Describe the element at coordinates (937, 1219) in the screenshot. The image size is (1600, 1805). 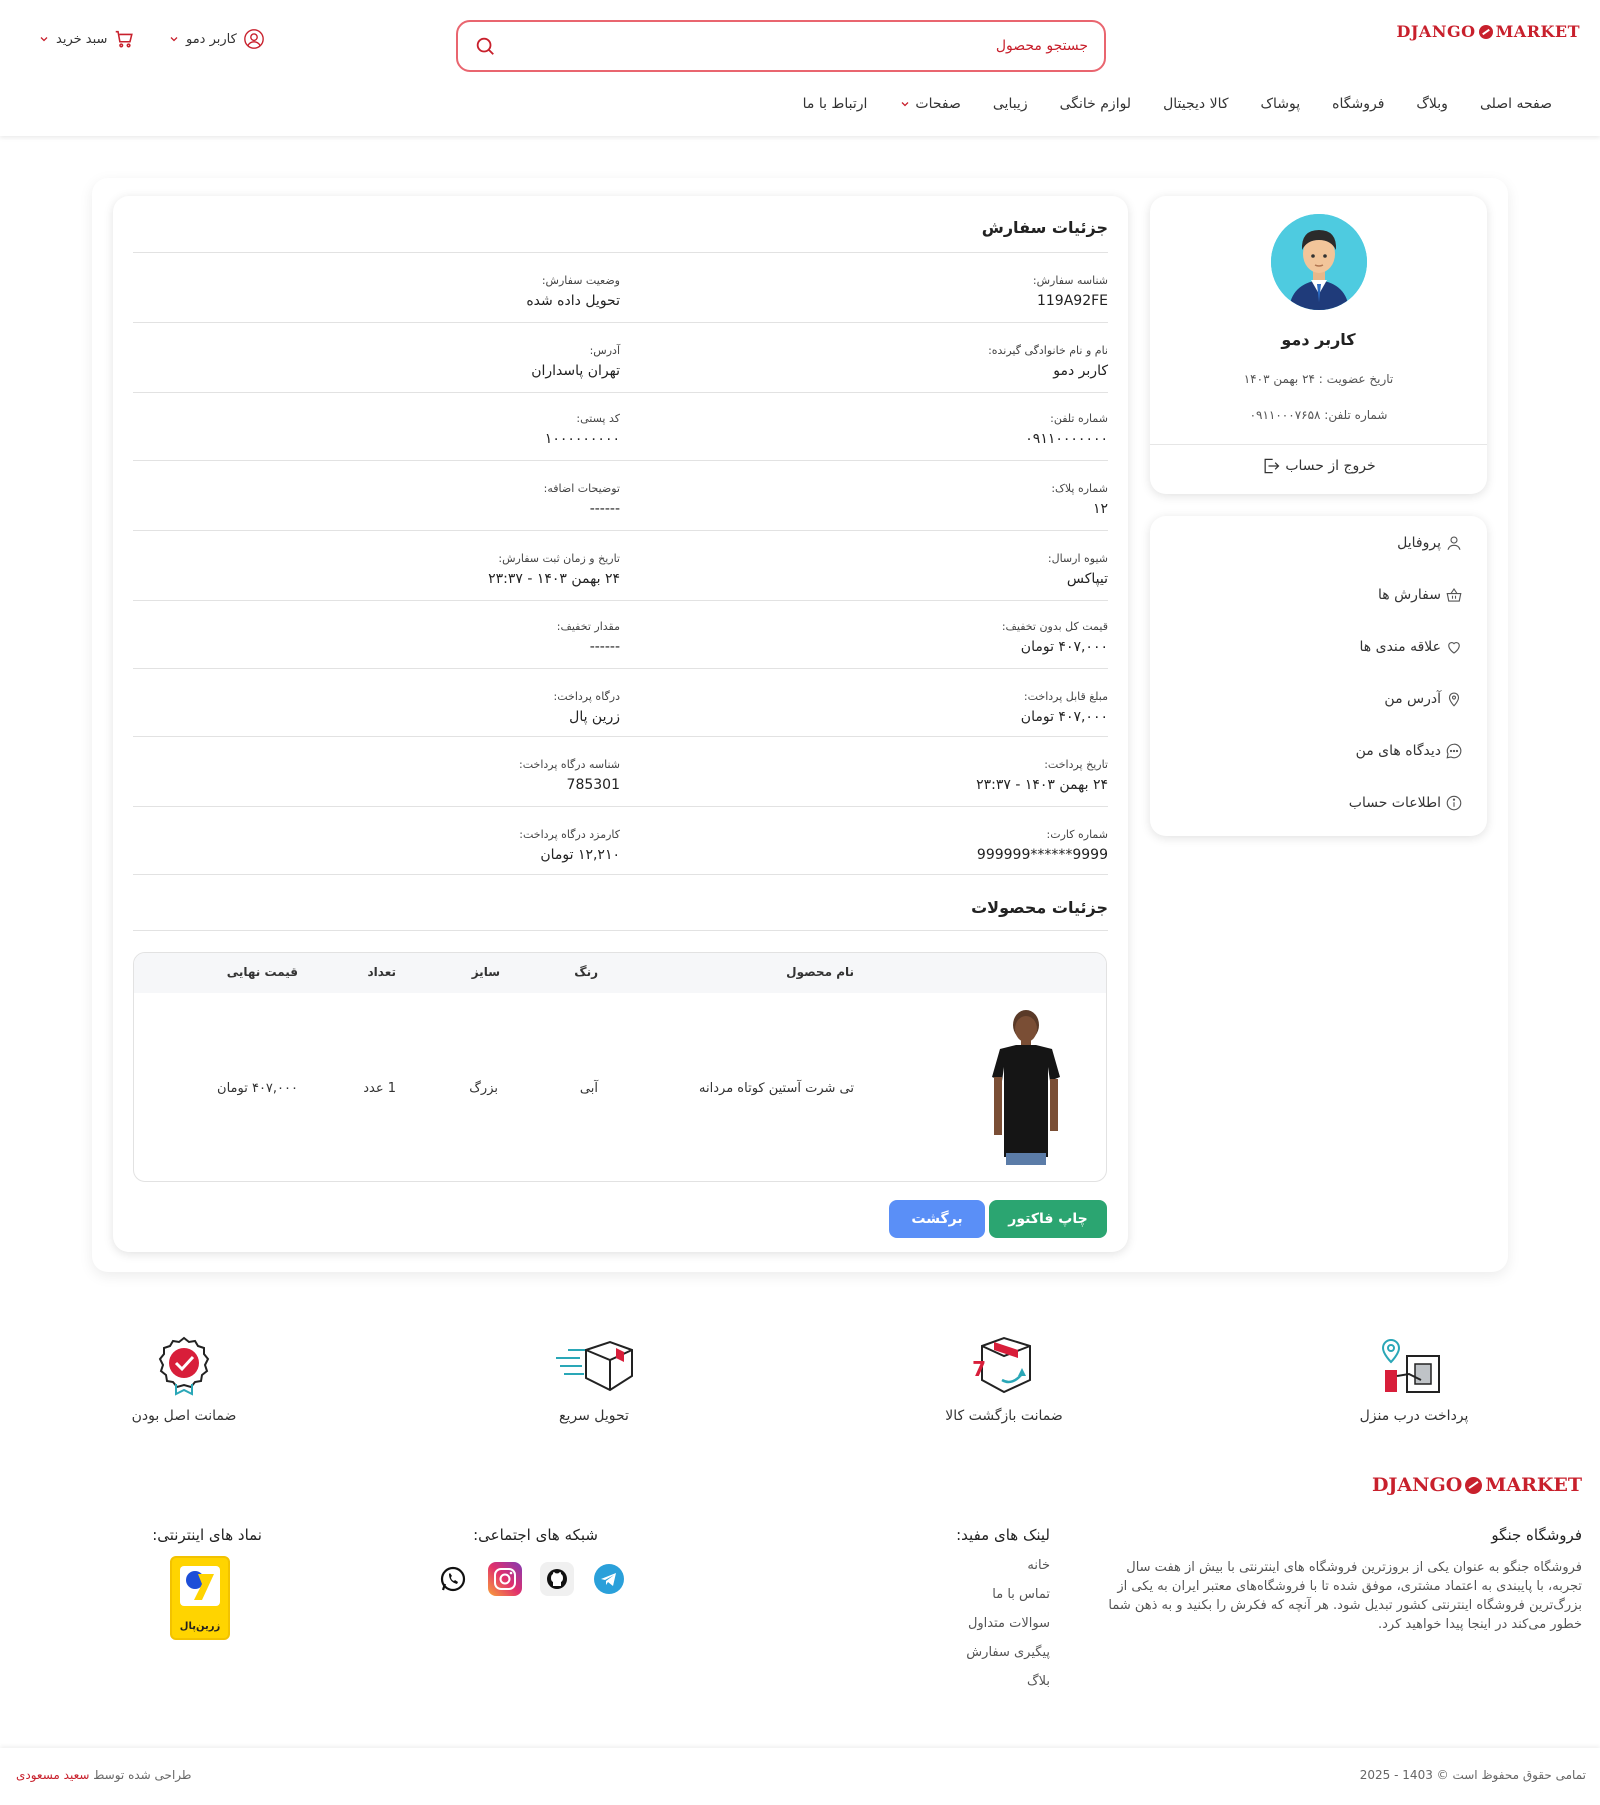
I see `back-button: برگشت` at that location.